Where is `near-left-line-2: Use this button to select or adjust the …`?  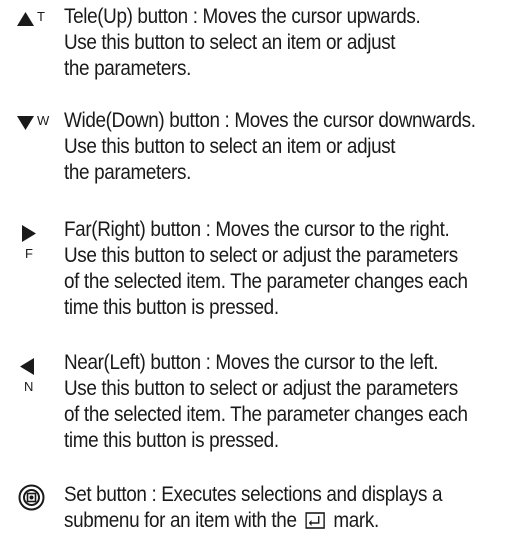
near-left-line-2: Use this button to select or adjust the … is located at coordinates (261, 388).